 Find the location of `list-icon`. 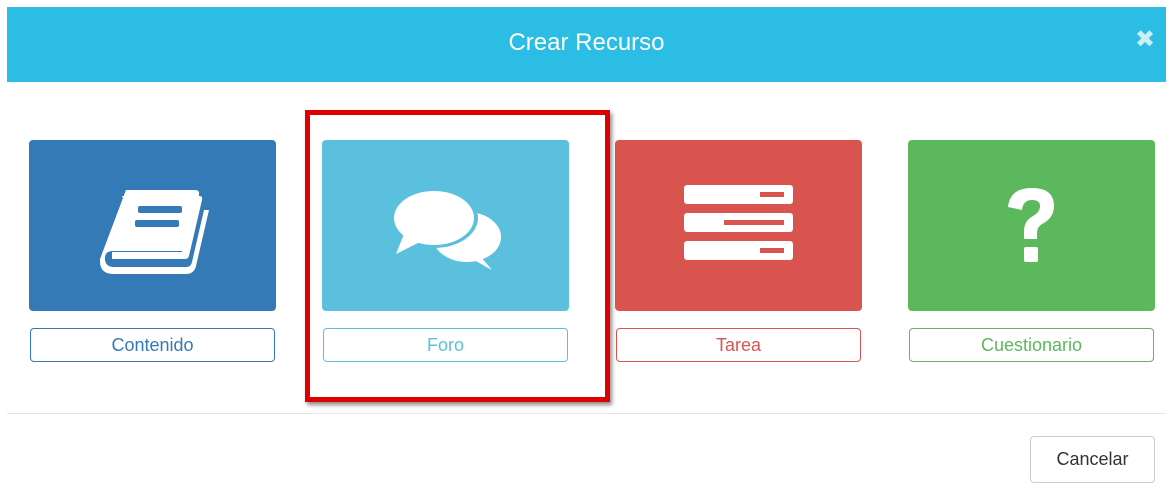

list-icon is located at coordinates (738, 222).